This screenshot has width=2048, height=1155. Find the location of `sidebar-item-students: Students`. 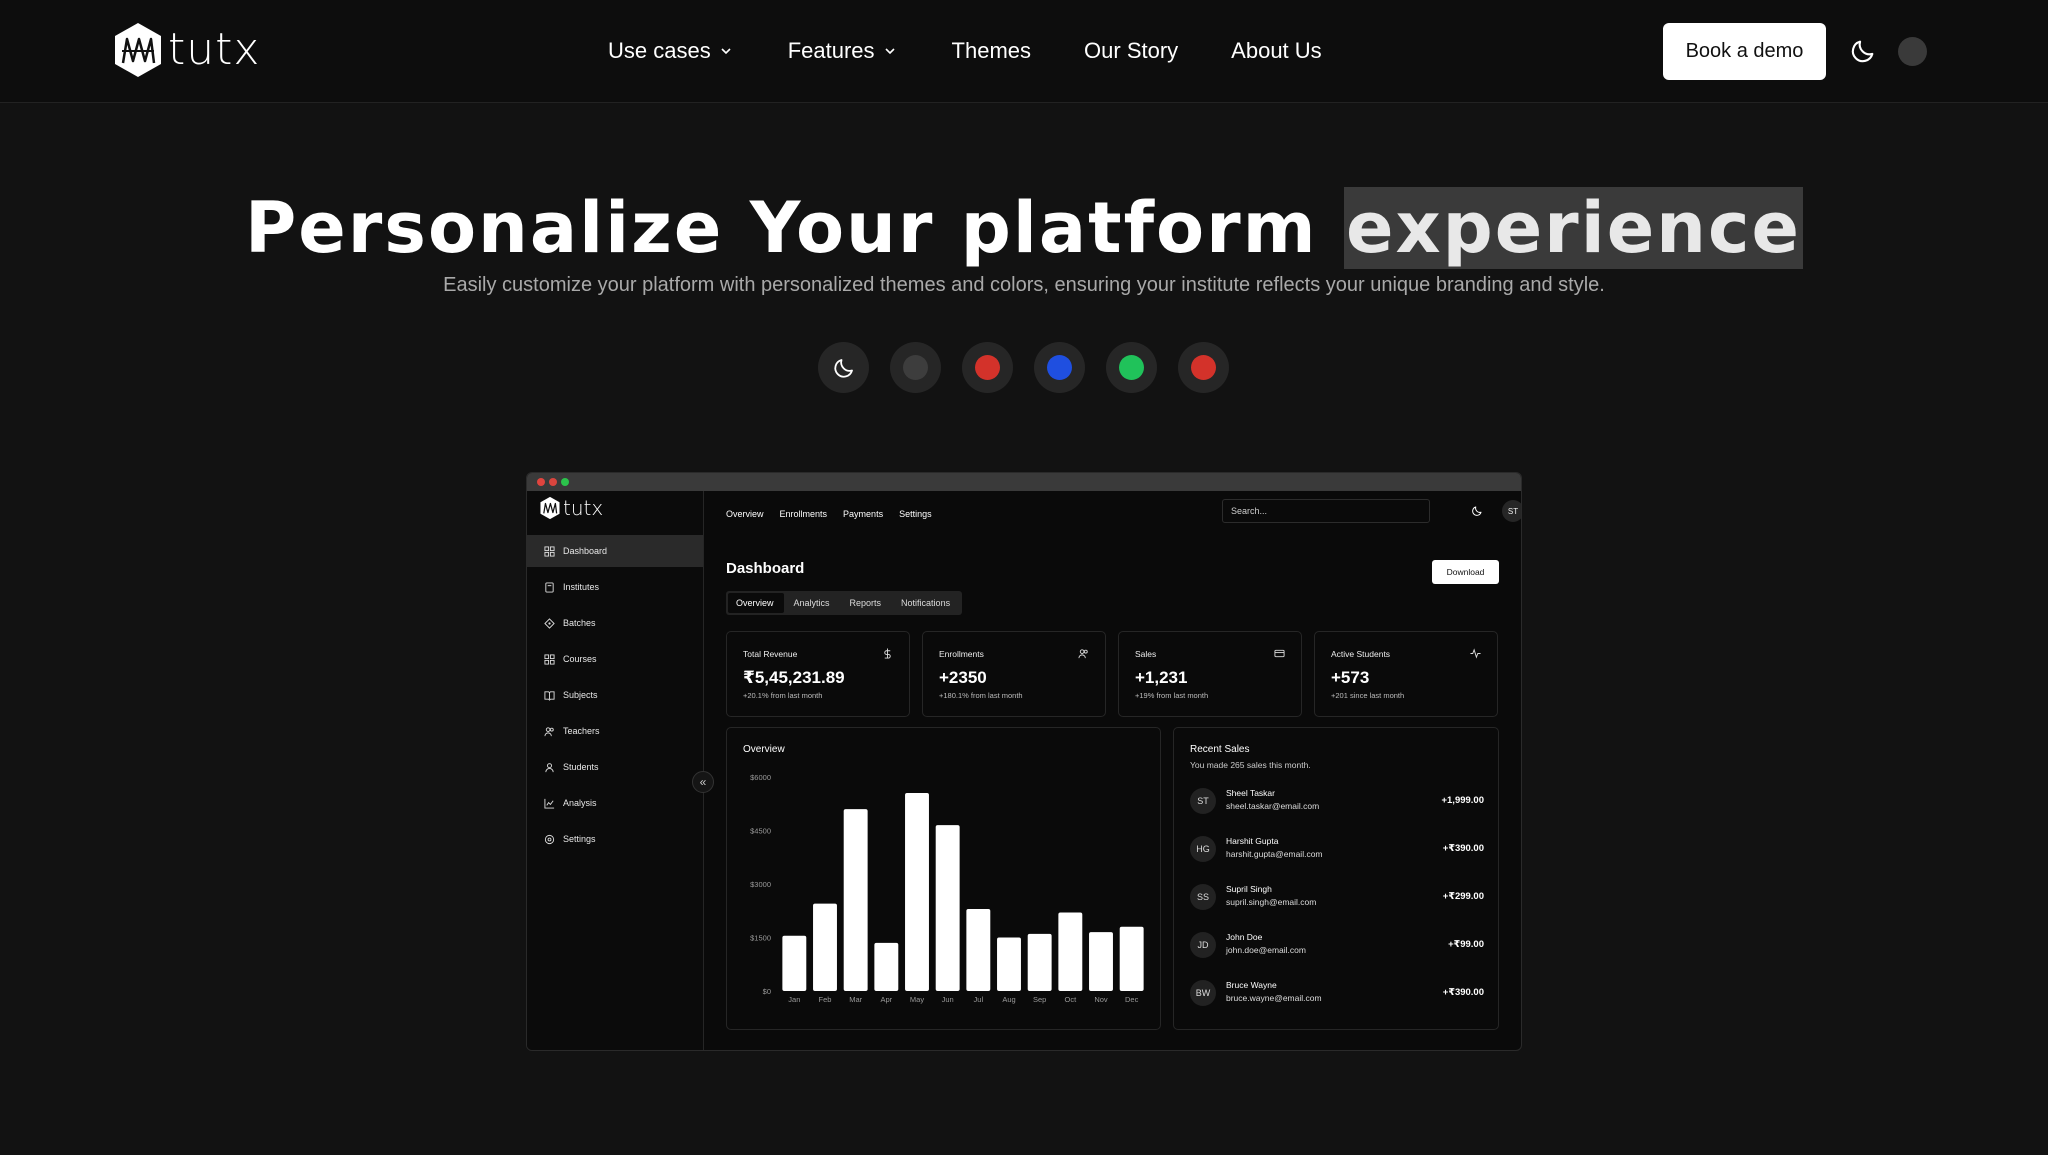

sidebar-item-students: Students is located at coordinates (615, 767).